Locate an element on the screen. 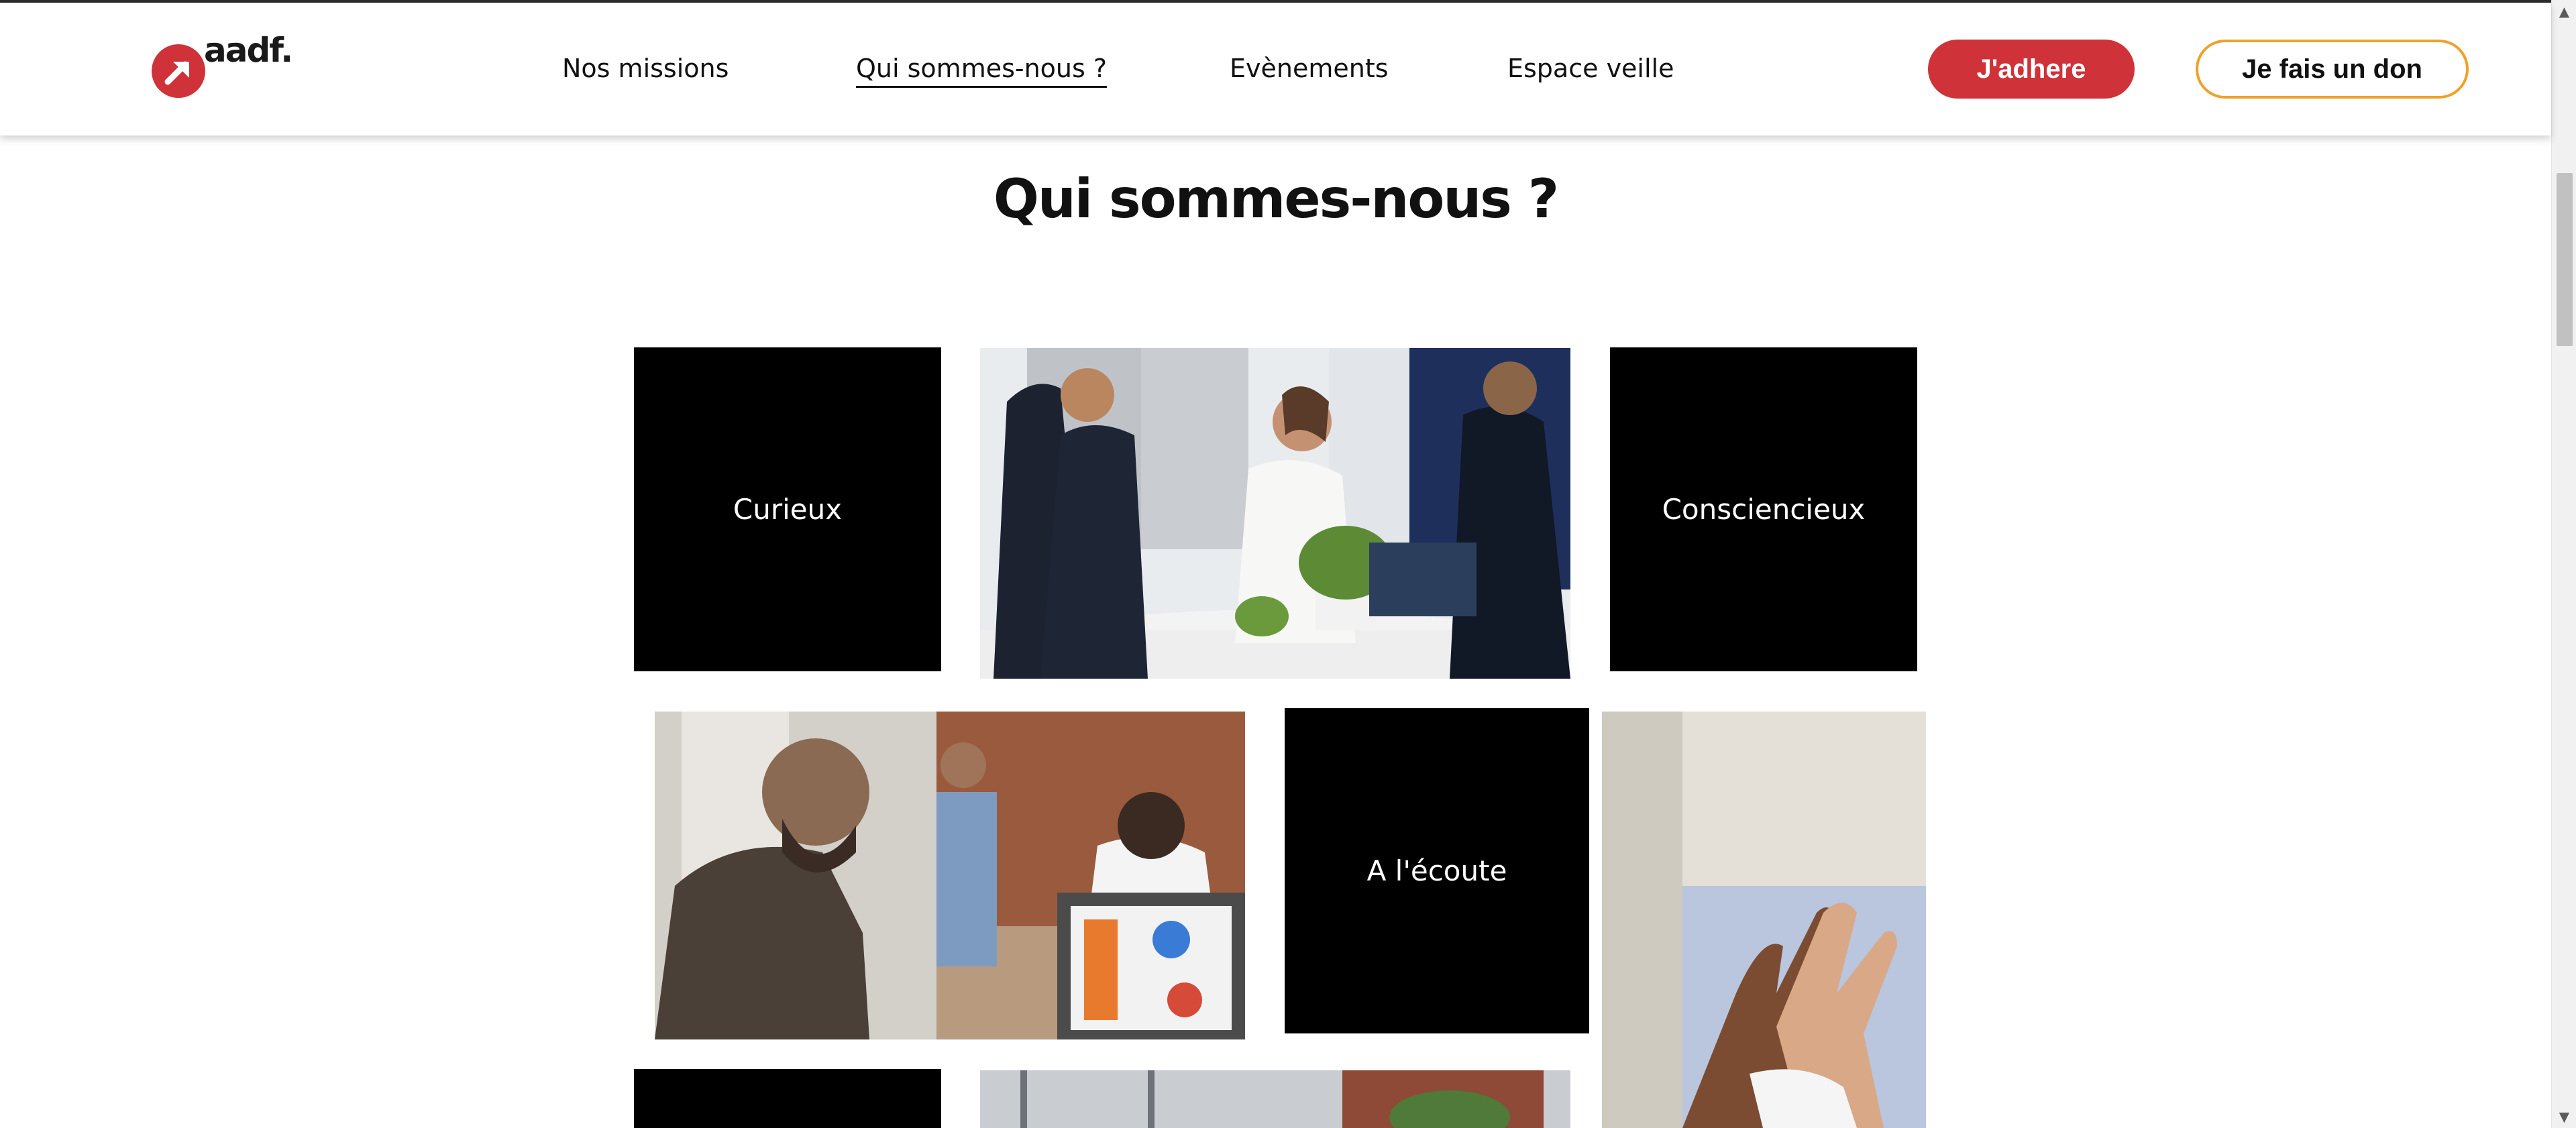 This screenshot has width=2576, height=1128. value-tile-curieux: Curieux is located at coordinates (787, 509).